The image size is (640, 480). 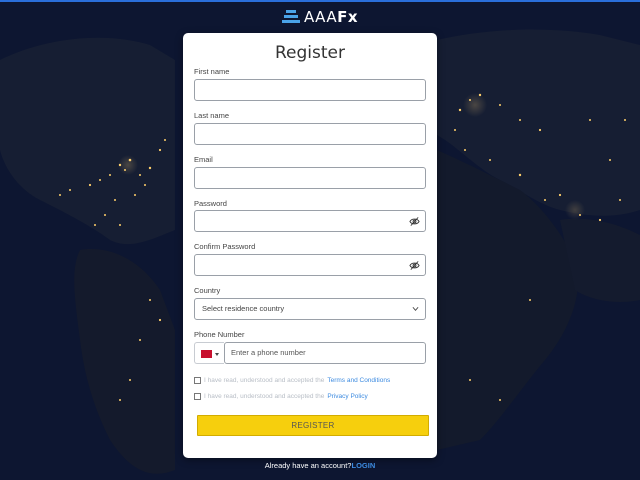 What do you see at coordinates (310, 90) in the screenshot?
I see `first-name-input` at bounding box center [310, 90].